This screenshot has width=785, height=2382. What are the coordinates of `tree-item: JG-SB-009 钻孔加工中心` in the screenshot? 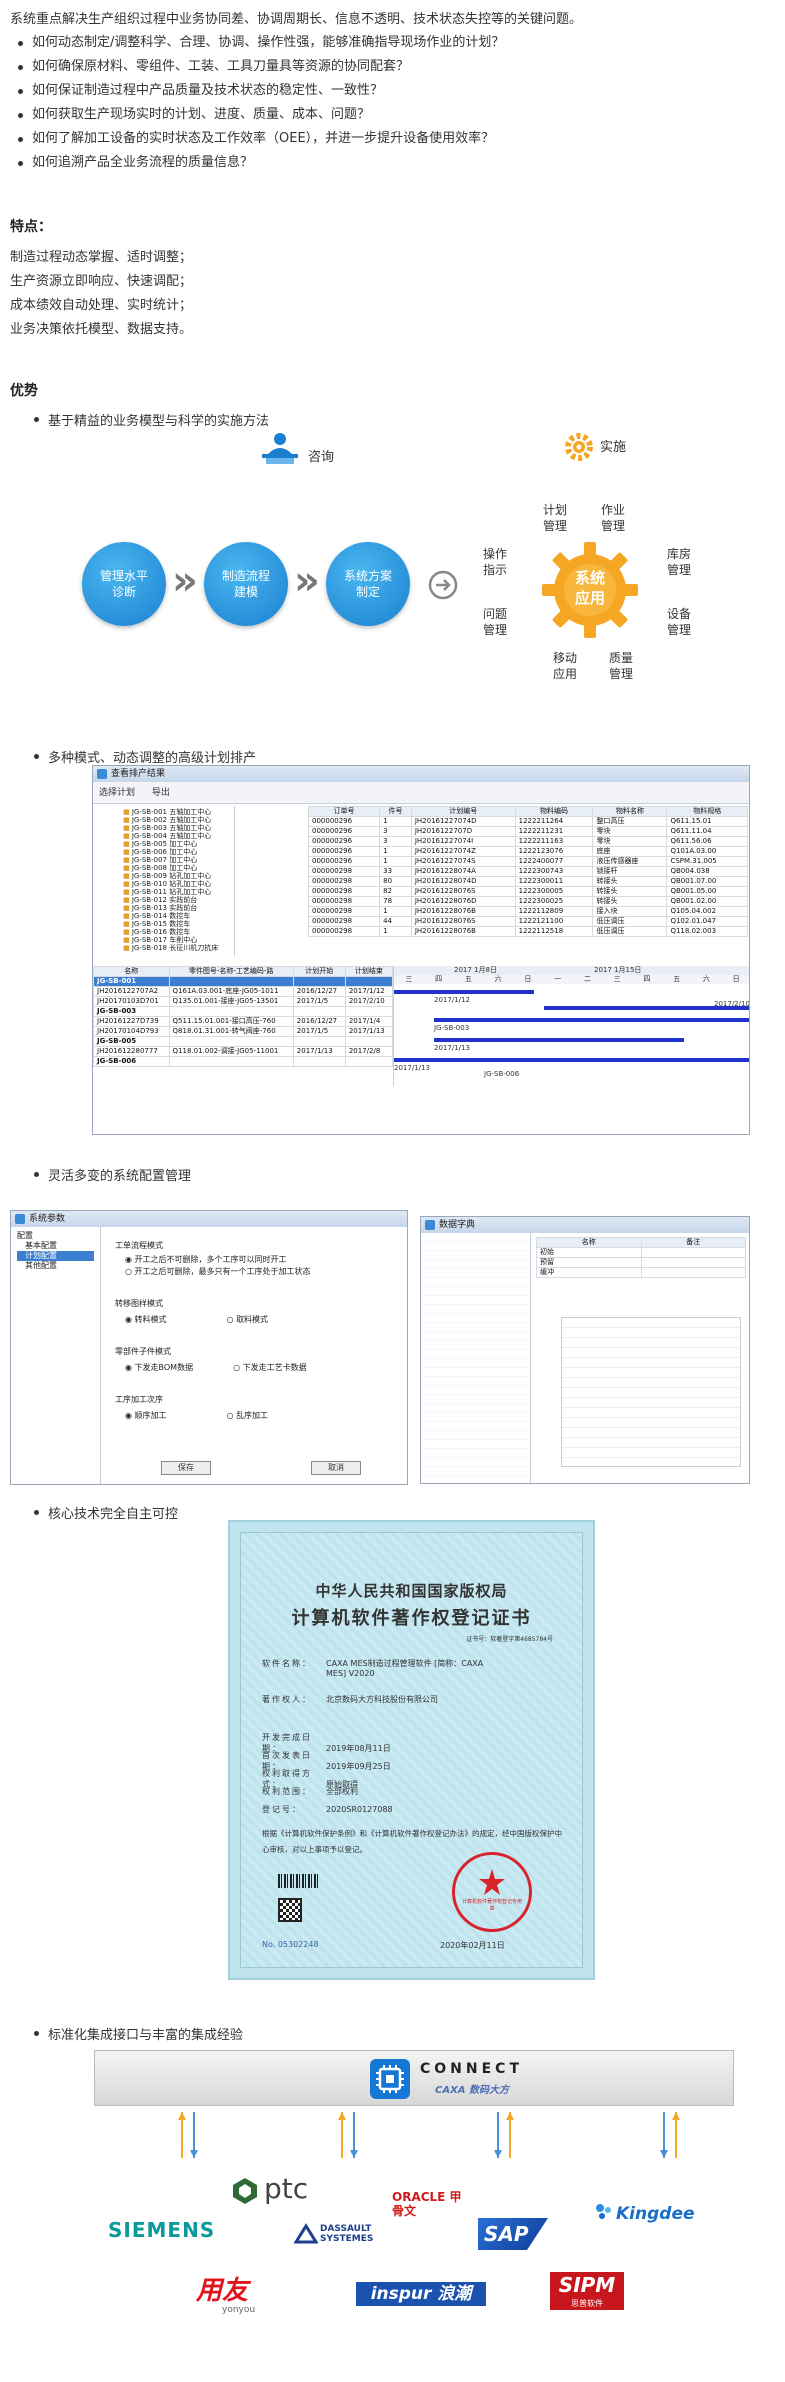 It's located at (178, 876).